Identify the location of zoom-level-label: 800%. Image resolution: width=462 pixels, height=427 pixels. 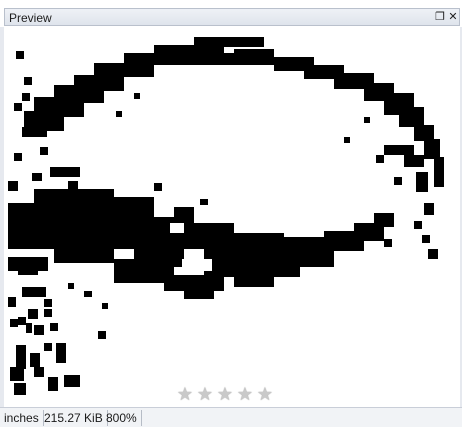
(122, 418).